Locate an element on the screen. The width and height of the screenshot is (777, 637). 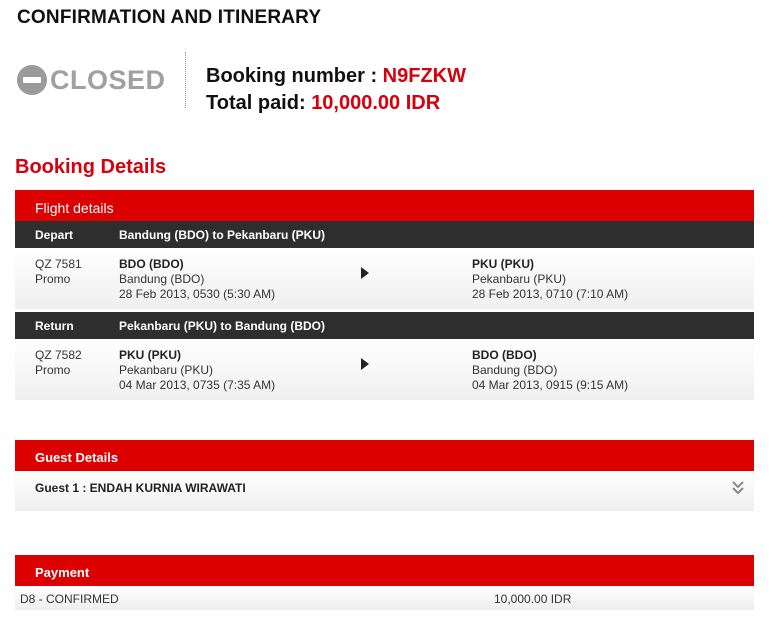
departure-airport-code: PKU (PKU) is located at coordinates (150, 355).